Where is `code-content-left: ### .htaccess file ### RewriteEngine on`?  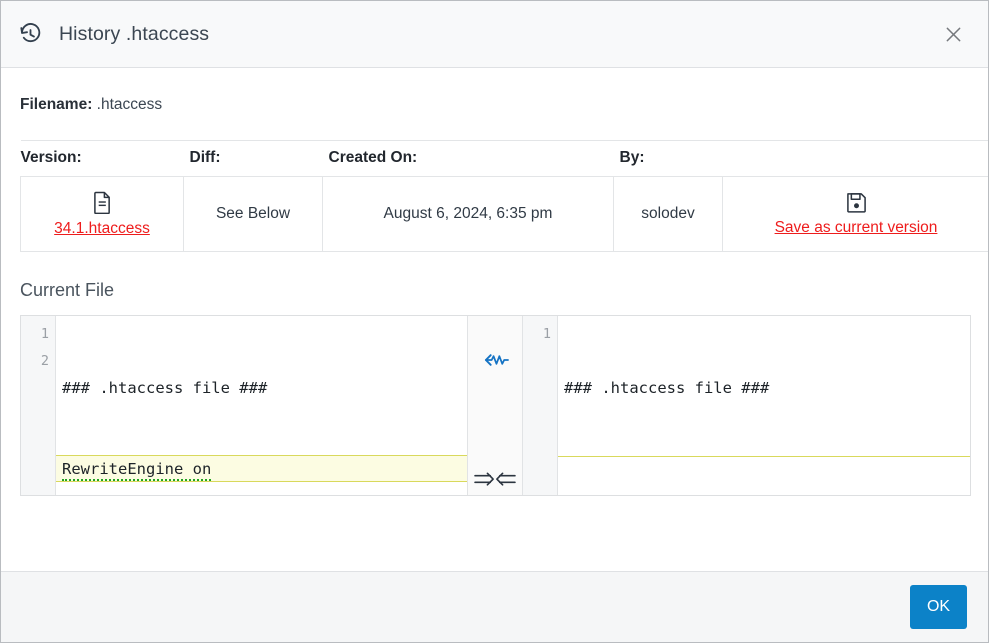 code-content-left: ### .htaccess file ### RewriteEngine on is located at coordinates (261, 405).